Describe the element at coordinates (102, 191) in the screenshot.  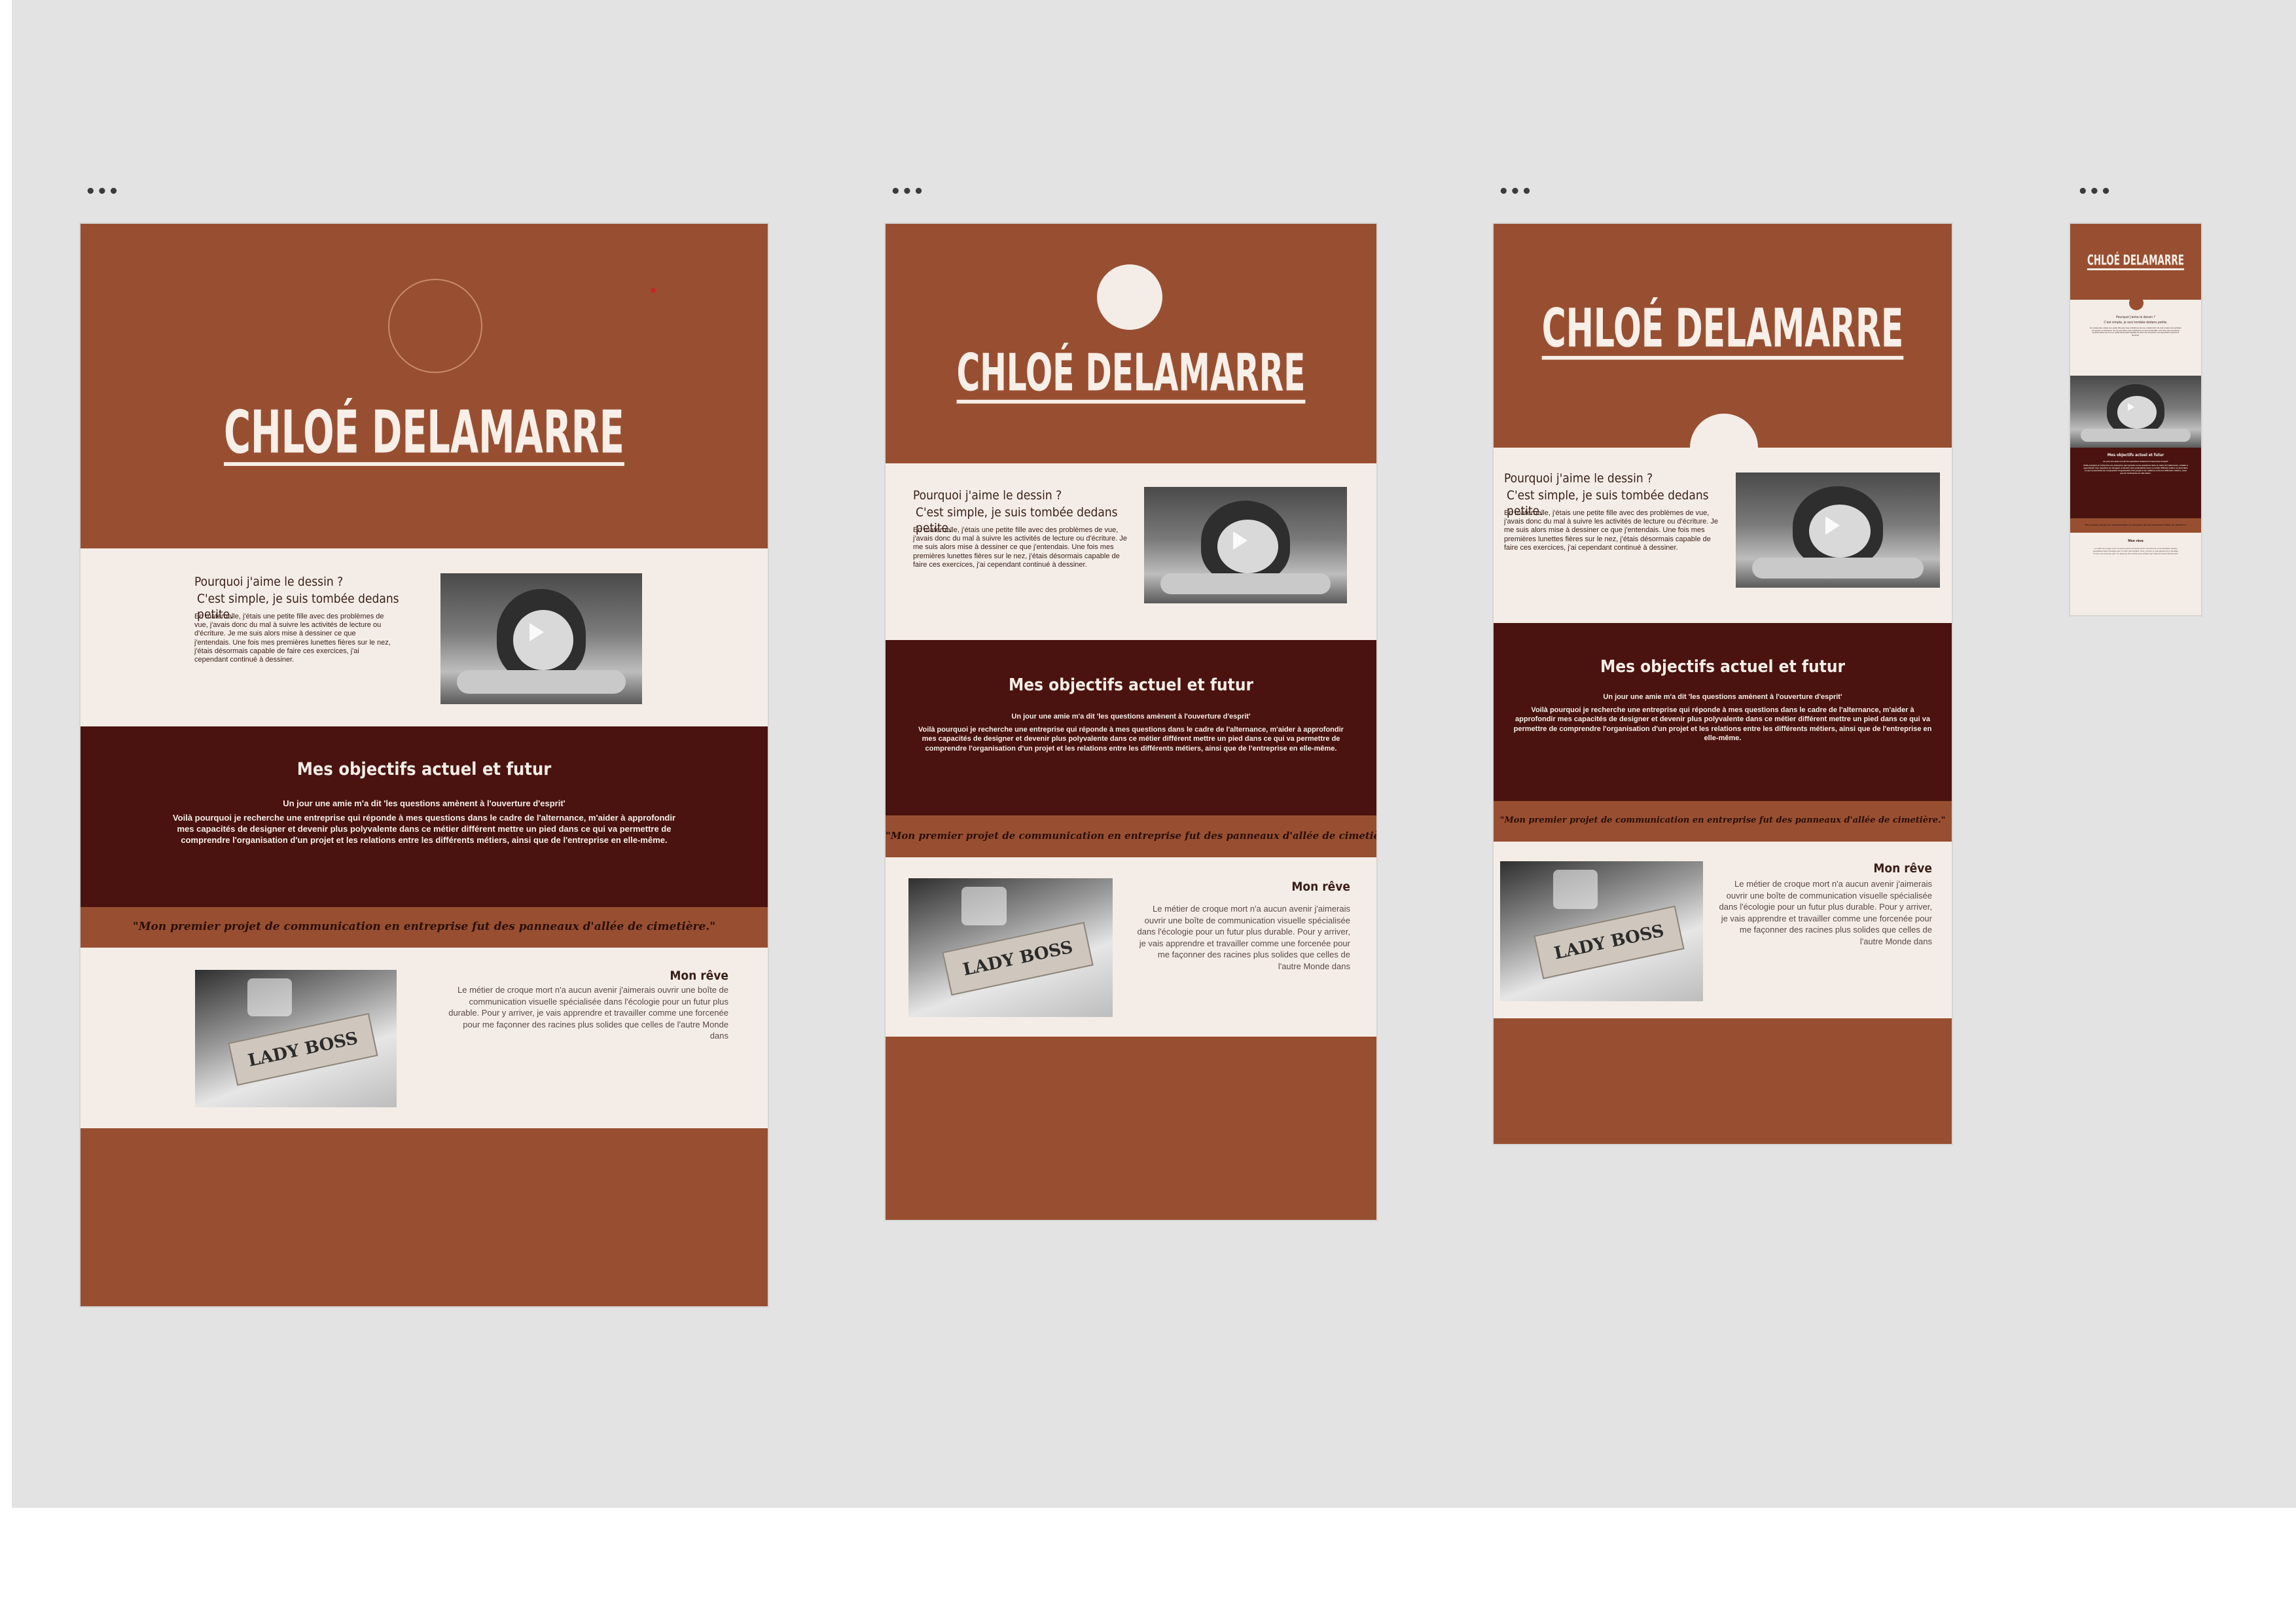
I see `frame-handle-desktop: •••` at that location.